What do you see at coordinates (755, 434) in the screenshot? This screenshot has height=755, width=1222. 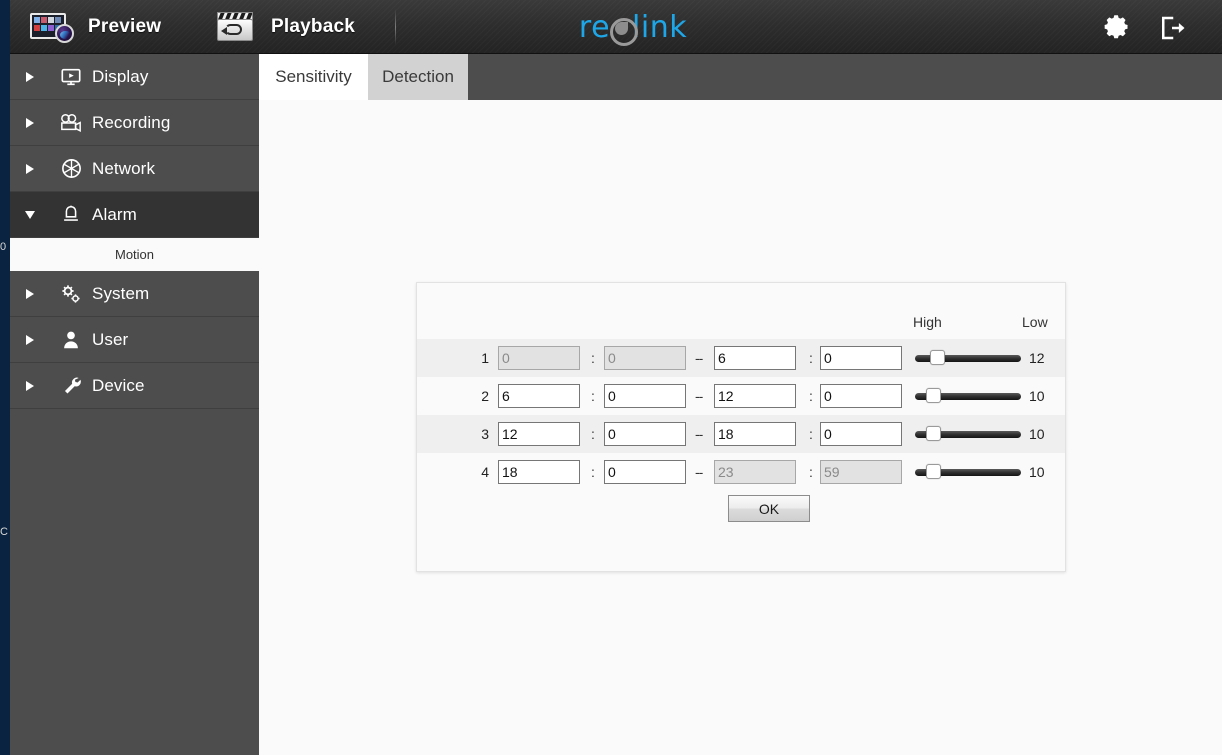 I see `row3-end-hour-input` at bounding box center [755, 434].